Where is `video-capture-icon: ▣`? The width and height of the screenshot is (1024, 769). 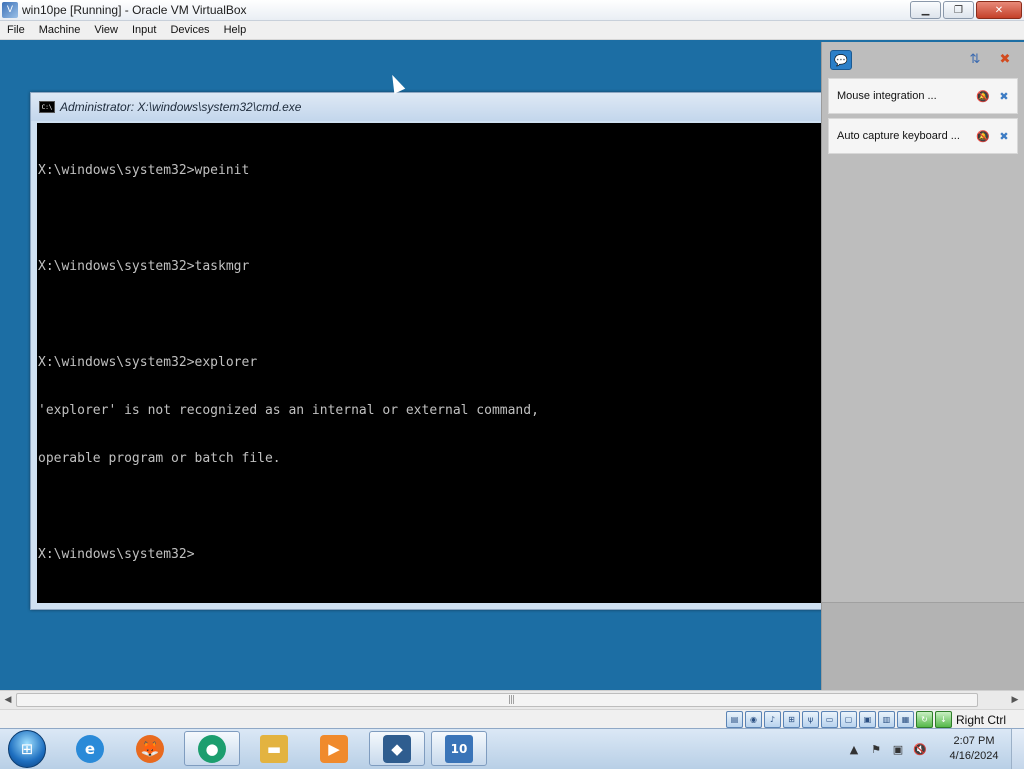 video-capture-icon: ▣ is located at coordinates (867, 719).